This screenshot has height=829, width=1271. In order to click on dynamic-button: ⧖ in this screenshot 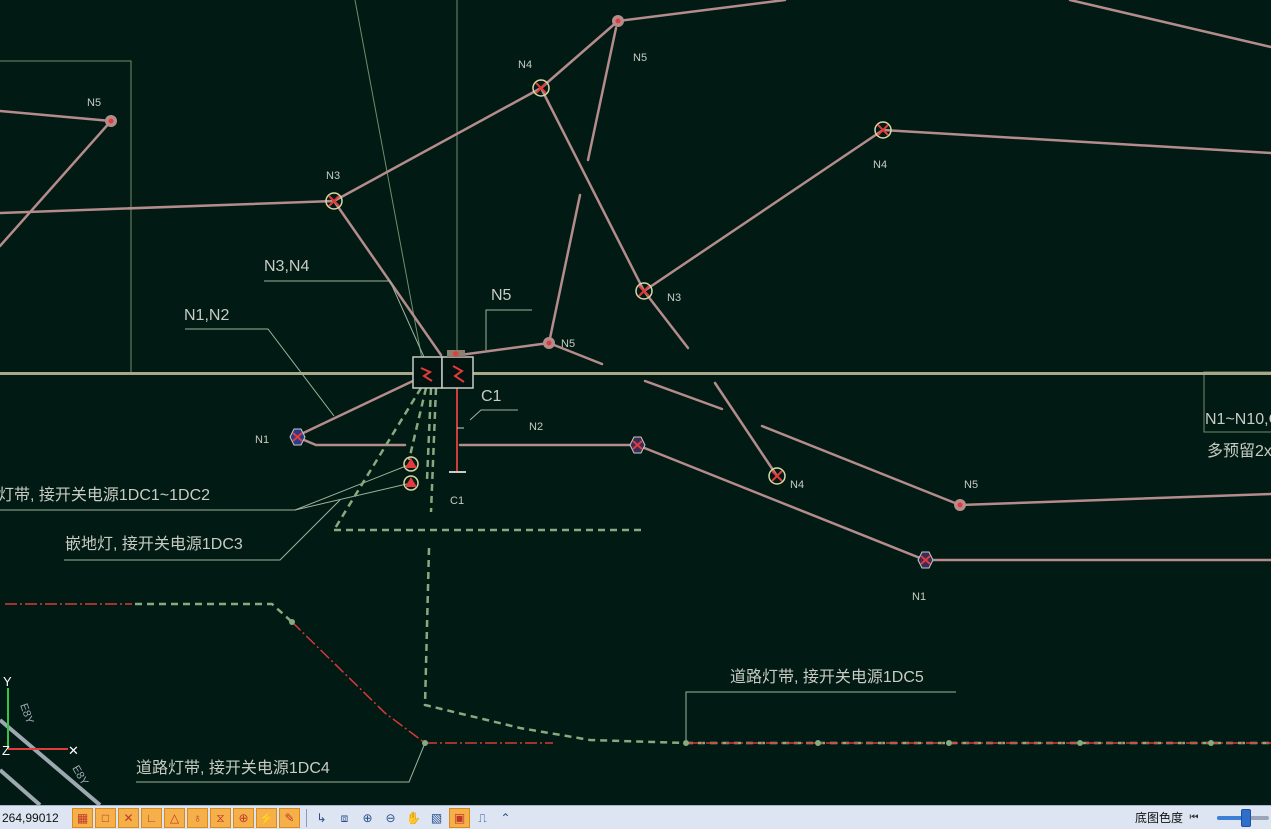, I will do `click(220, 817)`.